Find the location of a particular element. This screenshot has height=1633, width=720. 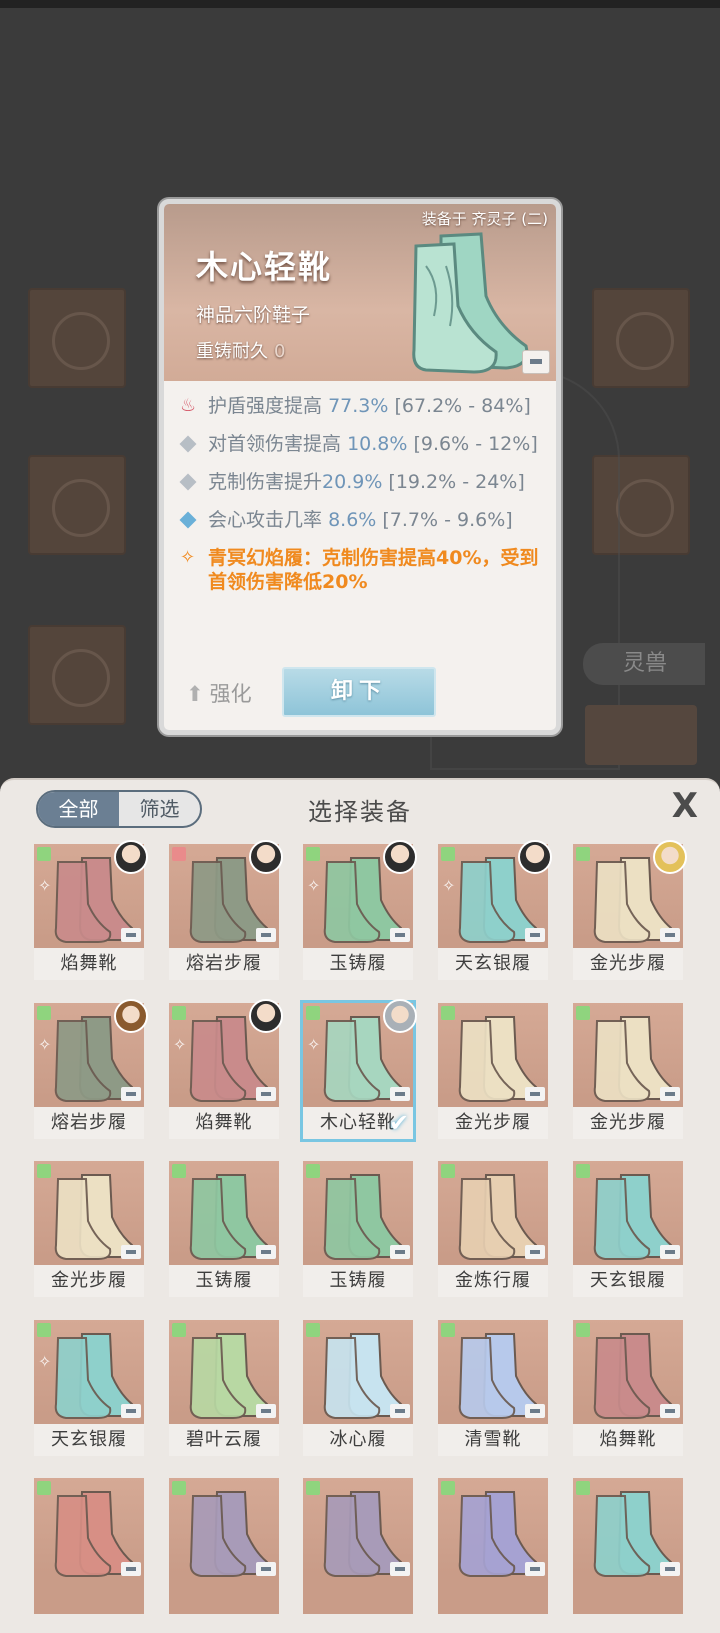

equipment-name: 焰舞靴 is located at coordinates (89, 964).